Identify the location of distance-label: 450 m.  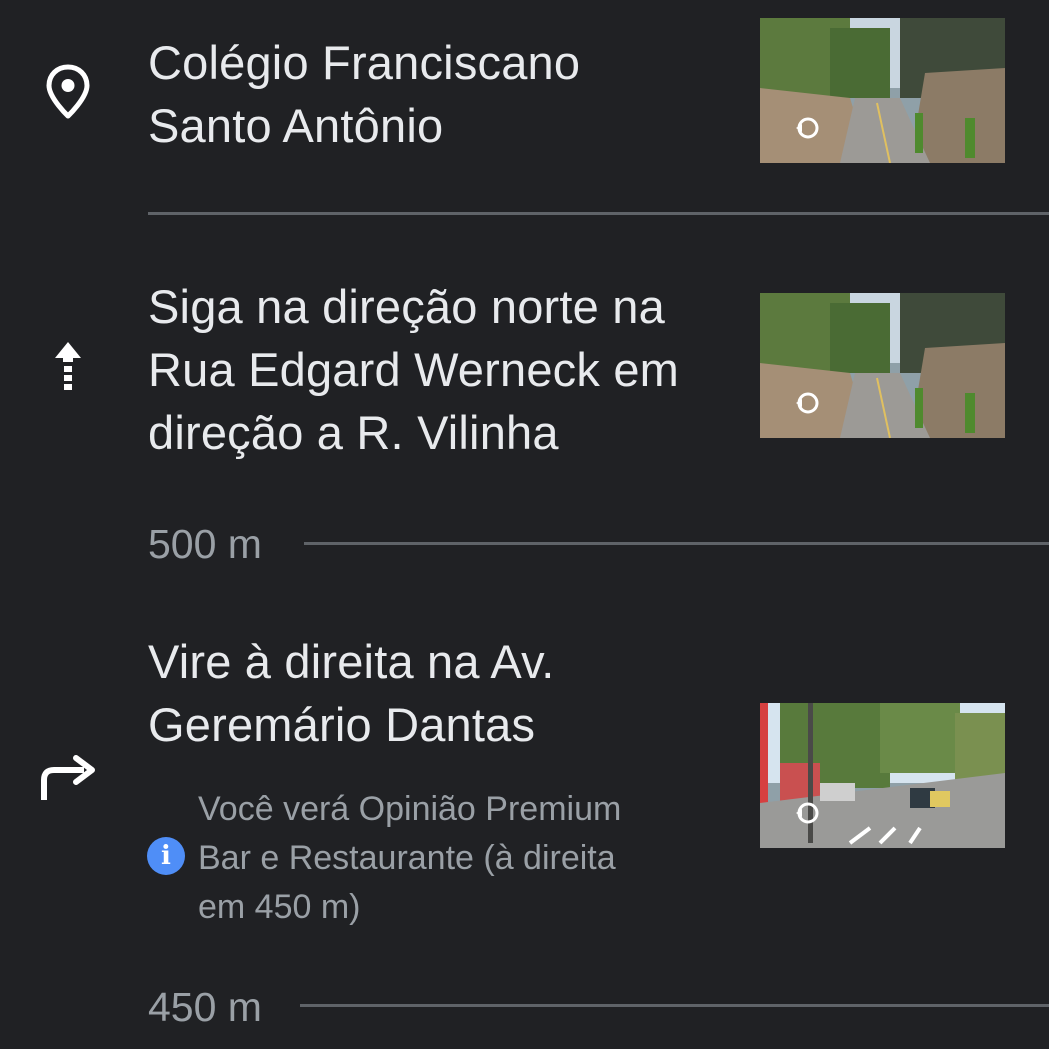
(205, 1007).